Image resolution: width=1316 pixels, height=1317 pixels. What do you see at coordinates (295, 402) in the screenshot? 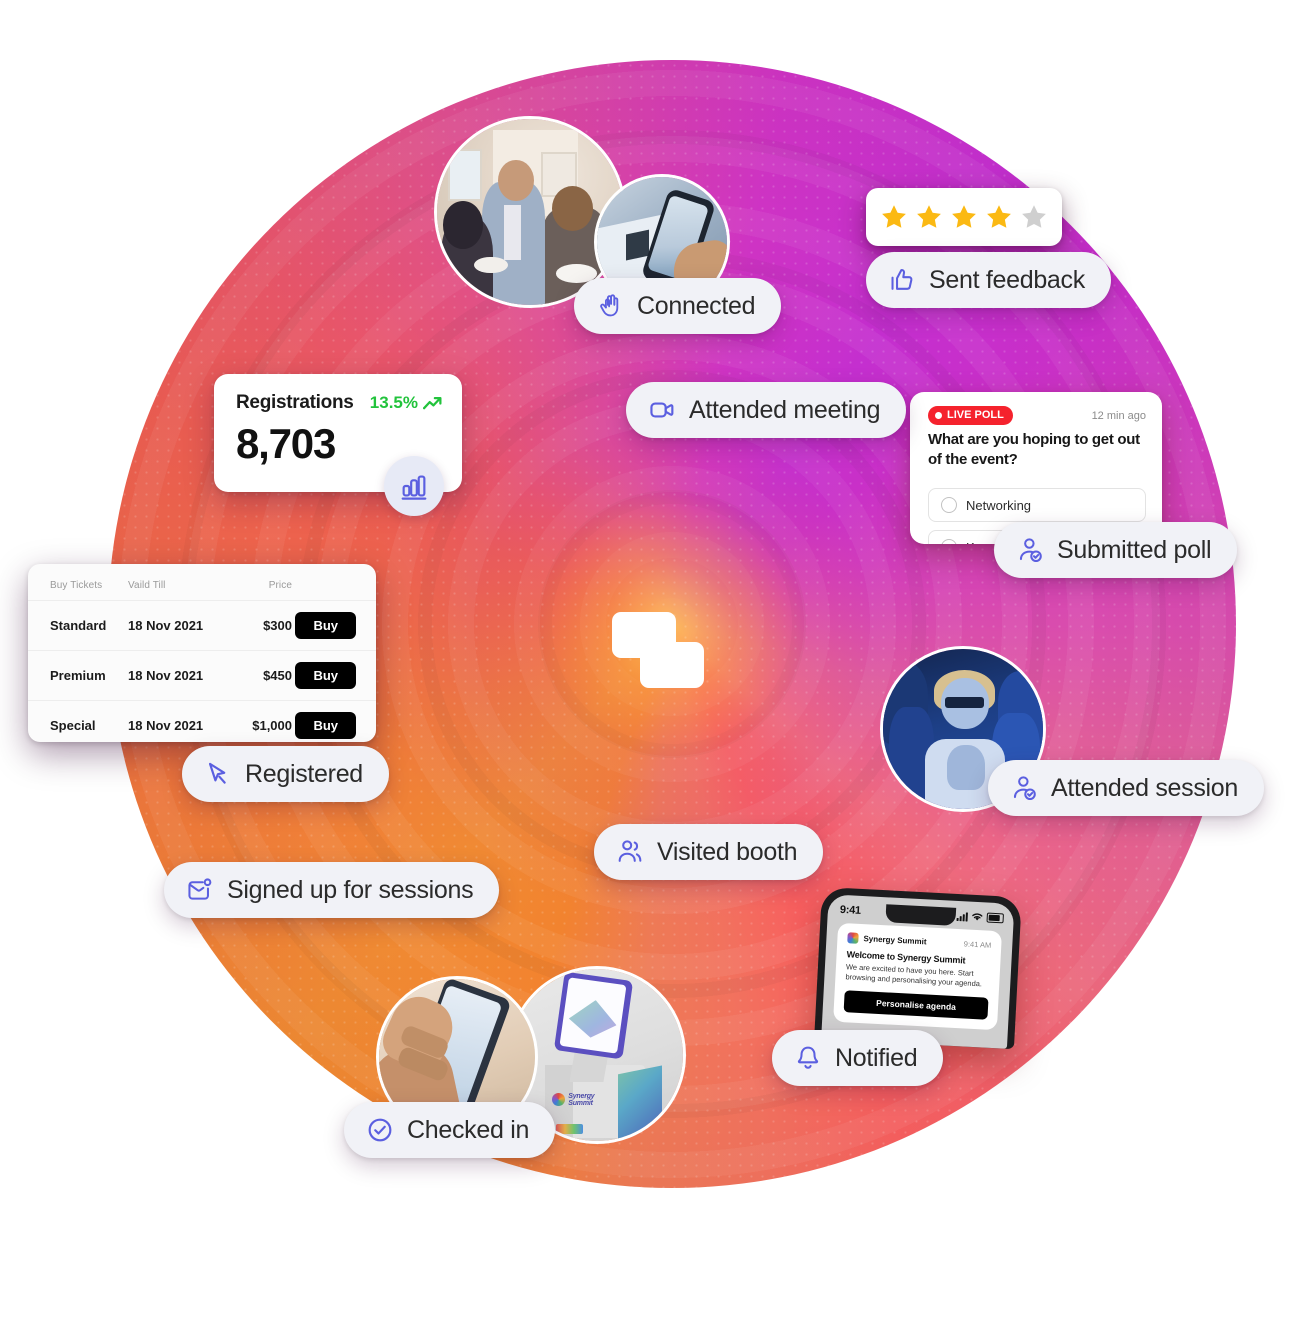
I see `registrations-title: Registrations` at bounding box center [295, 402].